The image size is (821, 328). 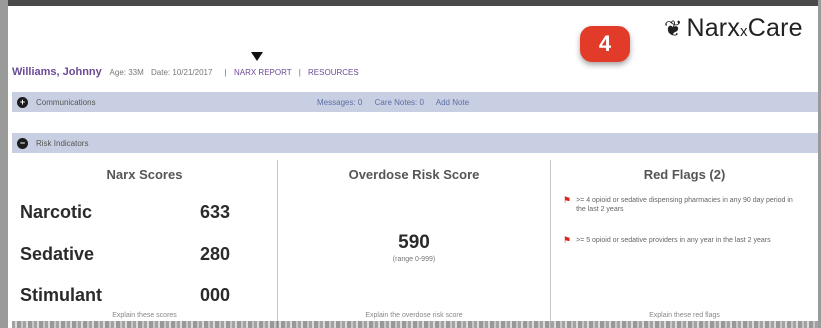 What do you see at coordinates (144, 315) in the screenshot?
I see `explain-scores-link: Explain these scores` at bounding box center [144, 315].